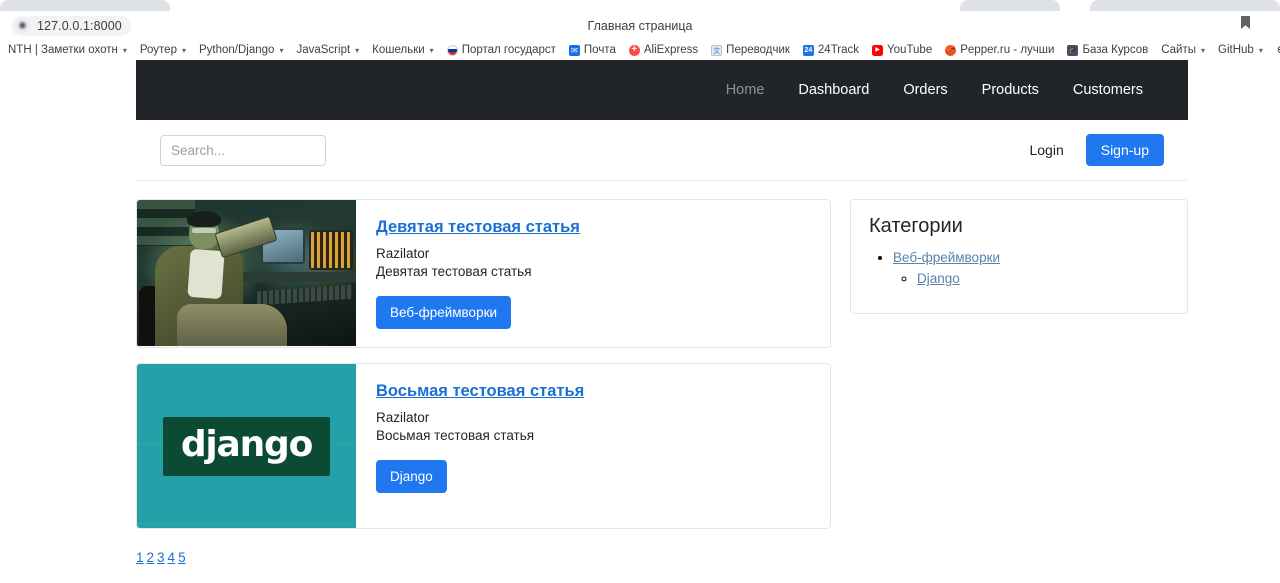 This screenshot has width=1280, height=583. I want to click on pagination-page-5: 5, so click(182, 557).